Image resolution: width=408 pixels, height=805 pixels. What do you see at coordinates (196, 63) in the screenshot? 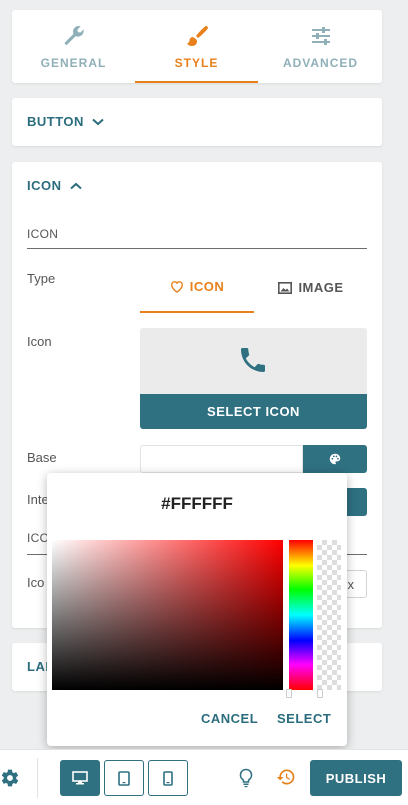
I see `tab-style-label: STYLE` at bounding box center [196, 63].